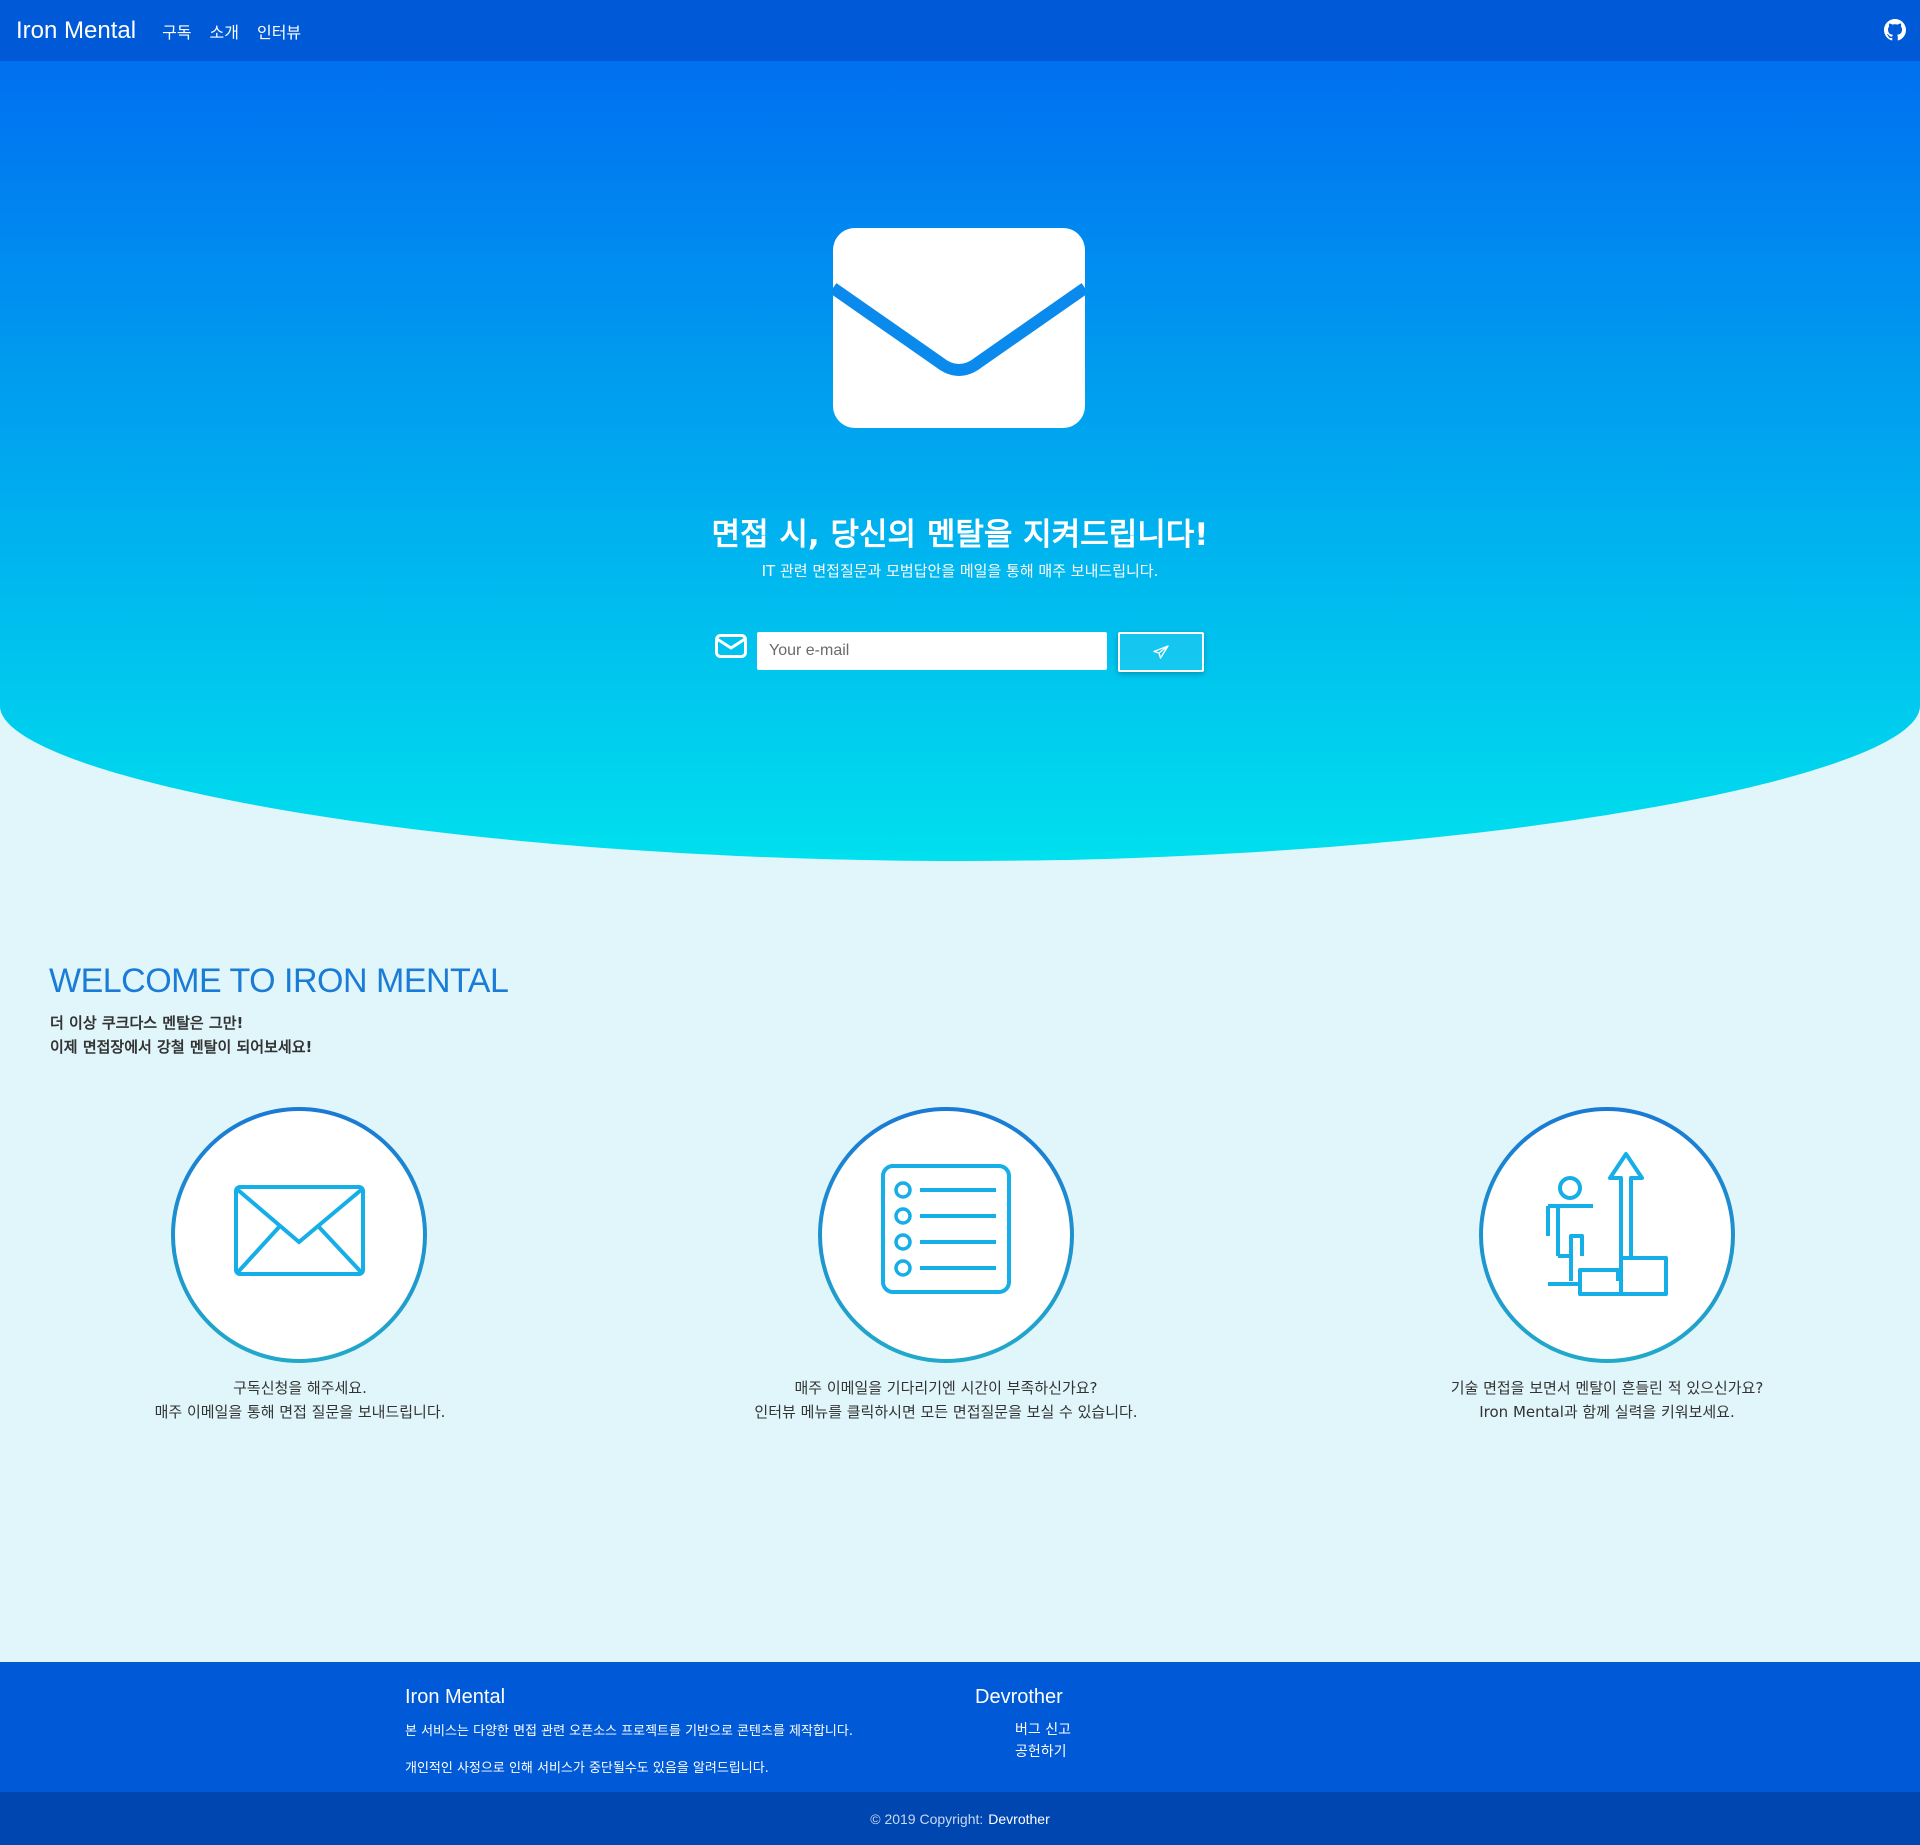  Describe the element at coordinates (300, 1400) in the screenshot. I see `feature-subscribe-text: 구독신청을 해주세요. 매주 이메일을 통해 면접 질문을 보내드립니다.` at that location.